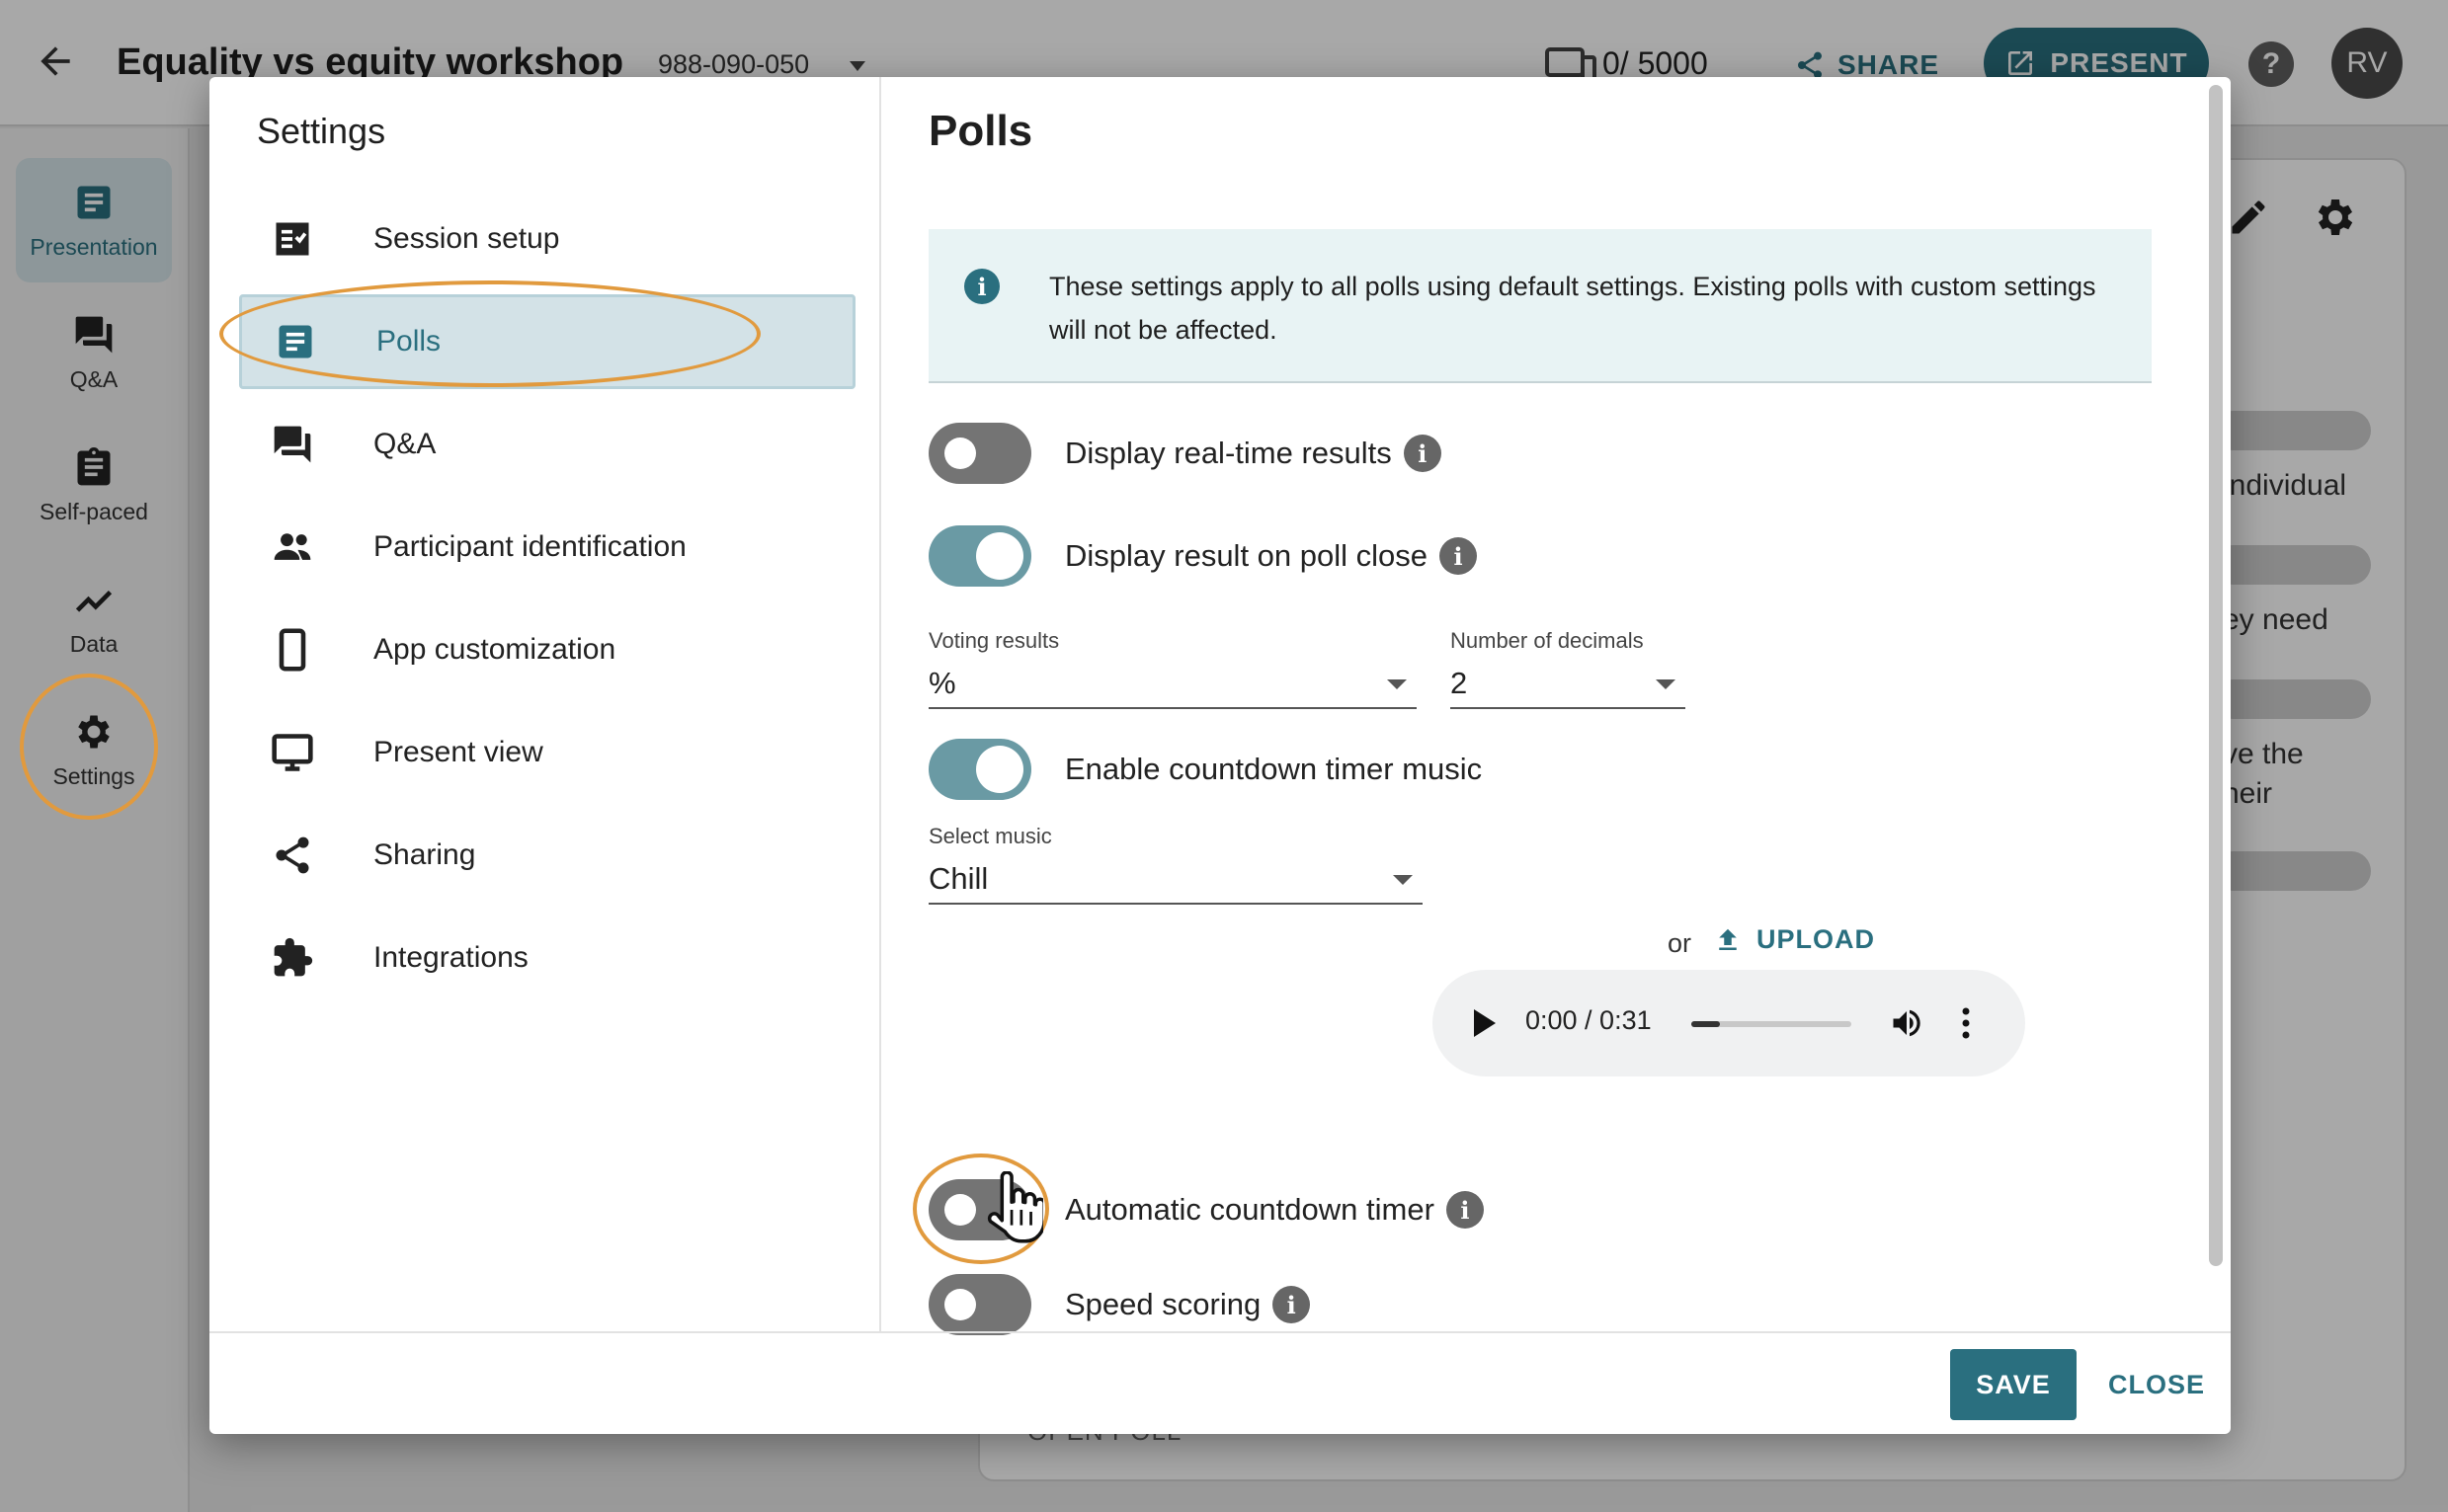 Image resolution: width=2448 pixels, height=1512 pixels. I want to click on select-value: %, so click(942, 683).